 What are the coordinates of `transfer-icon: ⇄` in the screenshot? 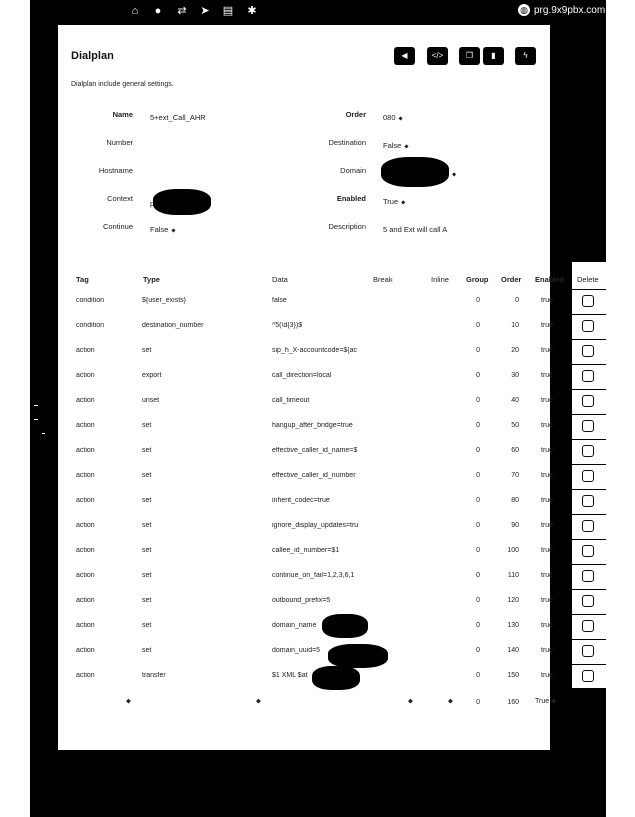 It's located at (182, 11).